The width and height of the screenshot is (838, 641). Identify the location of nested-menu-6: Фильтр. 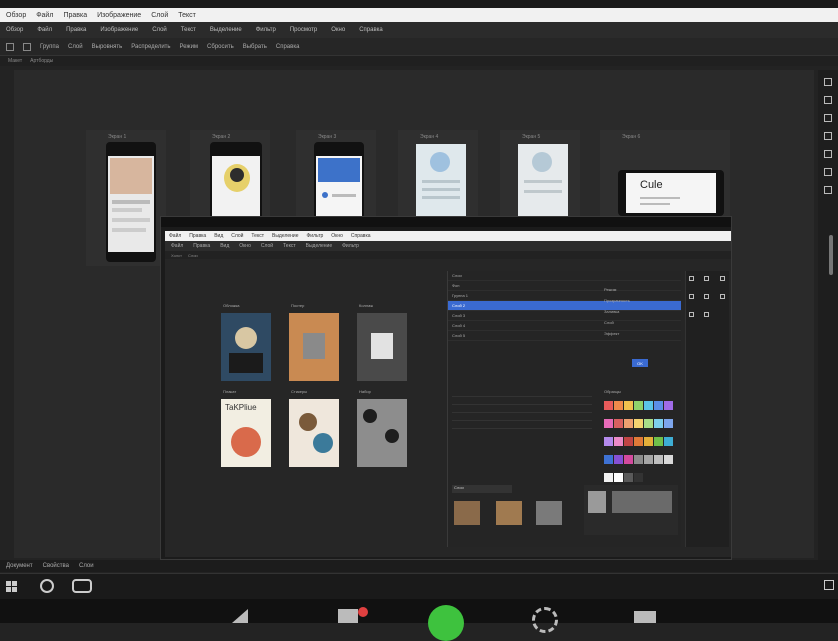
(315, 236).